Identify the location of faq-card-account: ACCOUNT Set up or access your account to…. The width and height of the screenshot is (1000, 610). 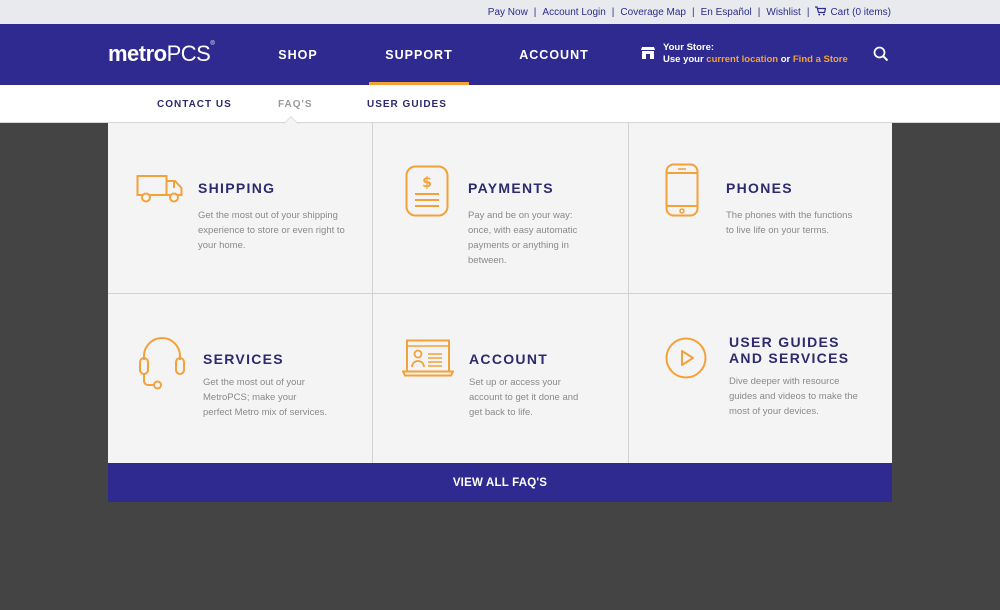
(501, 378).